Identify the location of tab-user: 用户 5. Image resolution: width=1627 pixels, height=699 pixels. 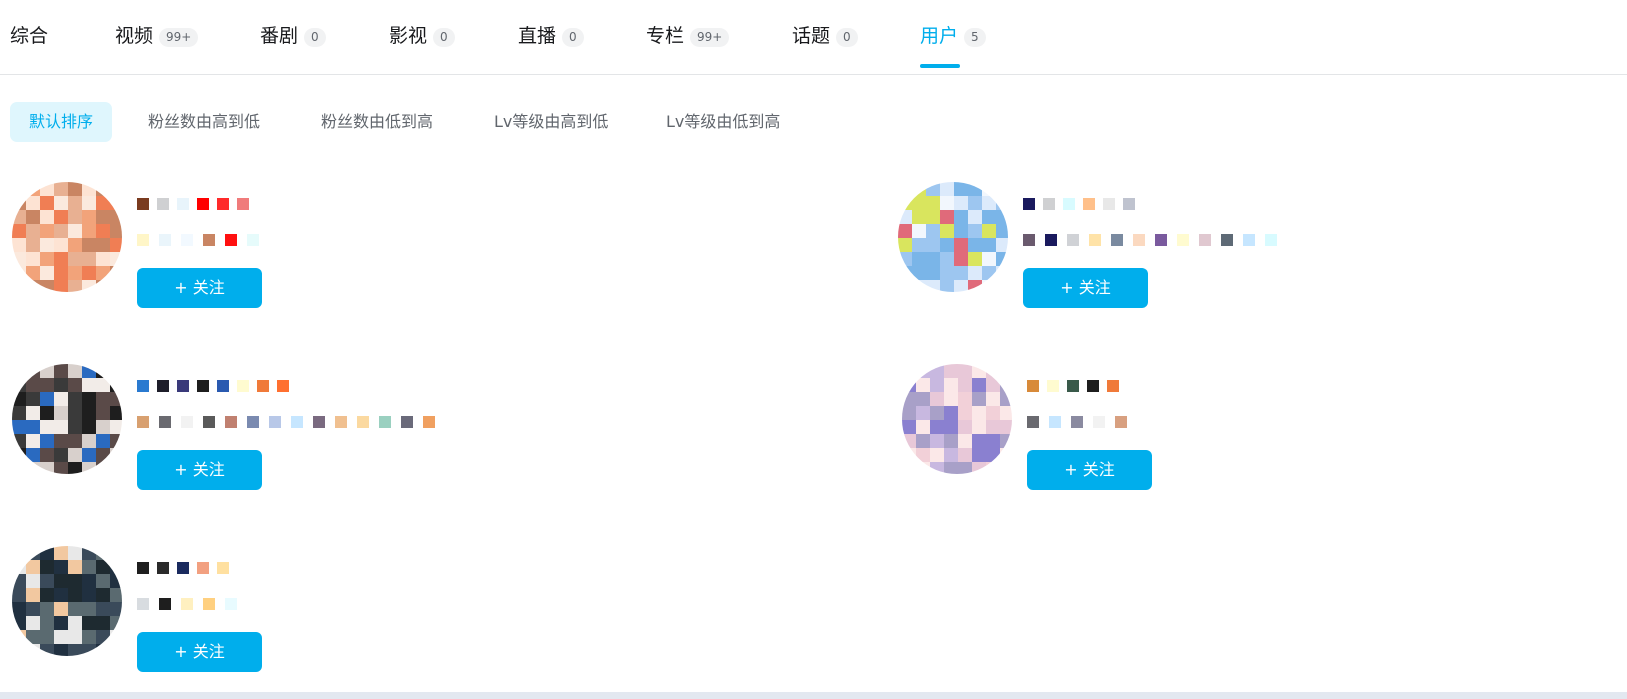
(953, 46).